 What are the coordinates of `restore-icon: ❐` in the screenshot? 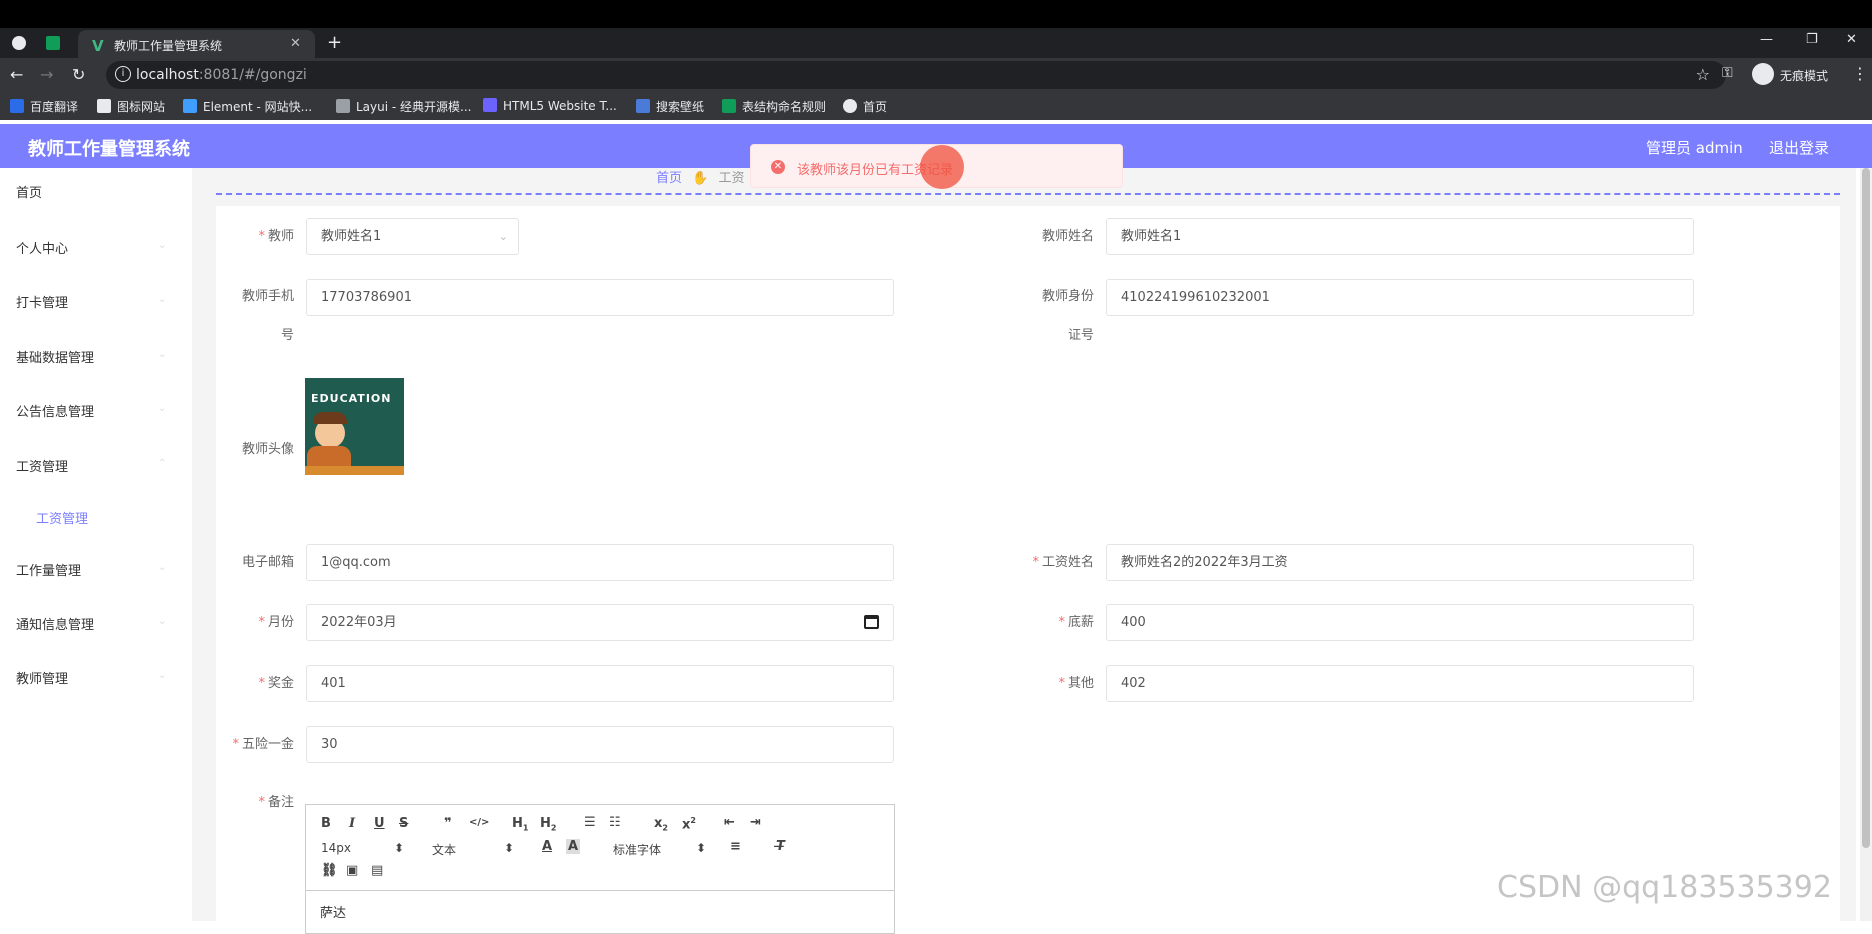 It's located at (1812, 39).